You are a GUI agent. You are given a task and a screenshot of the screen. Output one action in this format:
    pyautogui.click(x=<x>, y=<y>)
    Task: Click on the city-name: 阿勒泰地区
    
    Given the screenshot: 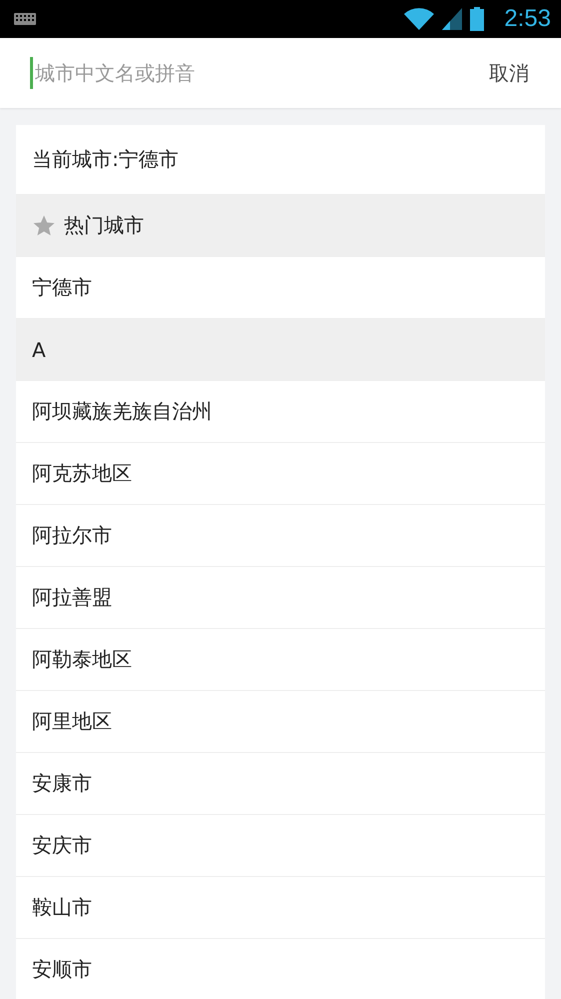 What is the action you would take?
    pyautogui.click(x=82, y=659)
    